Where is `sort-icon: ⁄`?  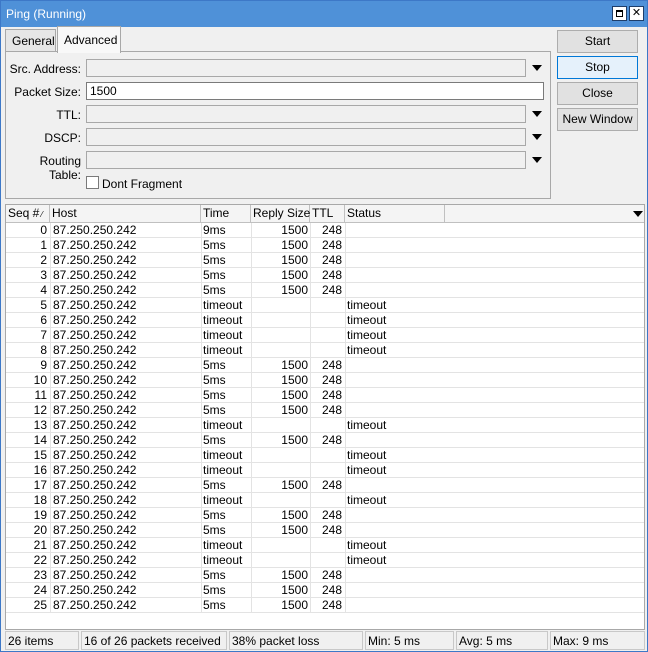
sort-icon: ⁄ is located at coordinates (42, 214).